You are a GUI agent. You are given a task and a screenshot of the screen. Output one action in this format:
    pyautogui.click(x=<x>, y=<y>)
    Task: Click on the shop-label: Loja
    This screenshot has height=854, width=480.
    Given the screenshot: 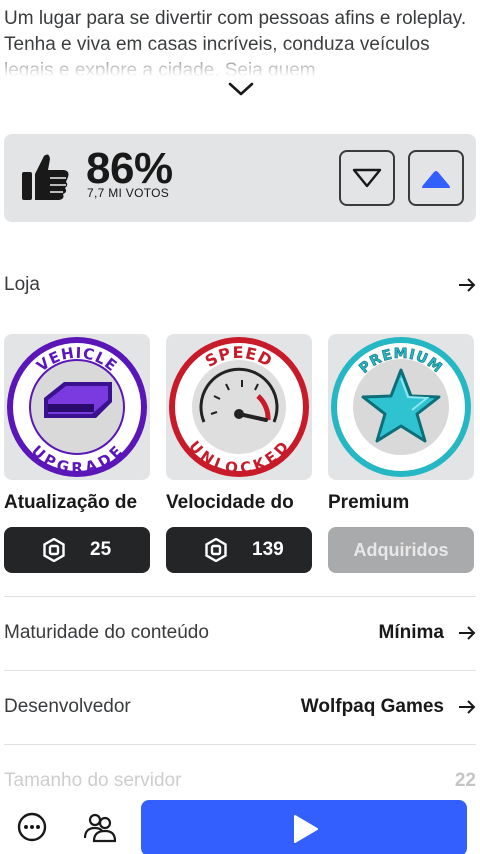 What is the action you would take?
    pyautogui.click(x=22, y=284)
    